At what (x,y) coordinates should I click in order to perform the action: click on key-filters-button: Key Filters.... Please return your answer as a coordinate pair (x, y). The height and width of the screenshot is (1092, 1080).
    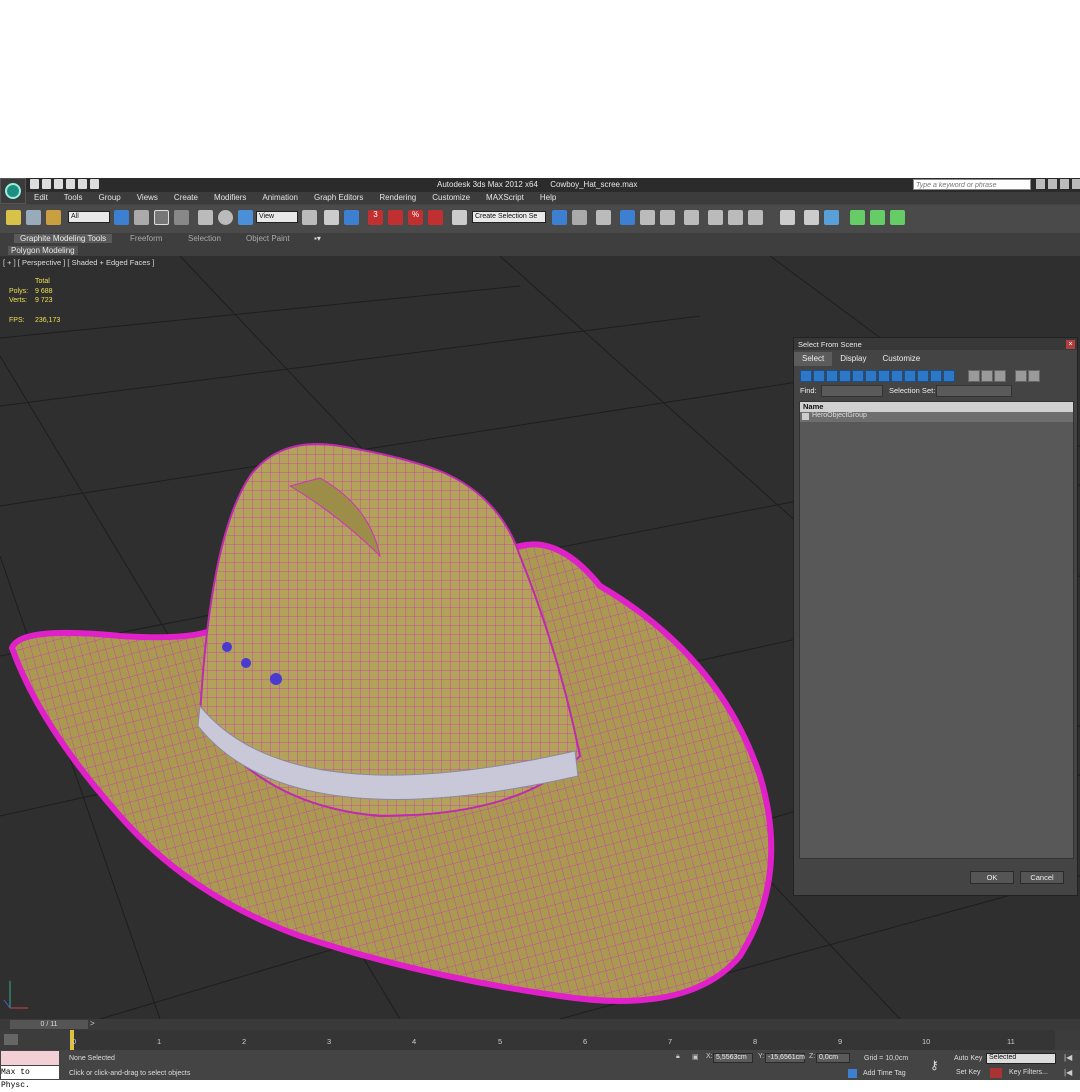
    Looking at the image, I should click on (1028, 1072).